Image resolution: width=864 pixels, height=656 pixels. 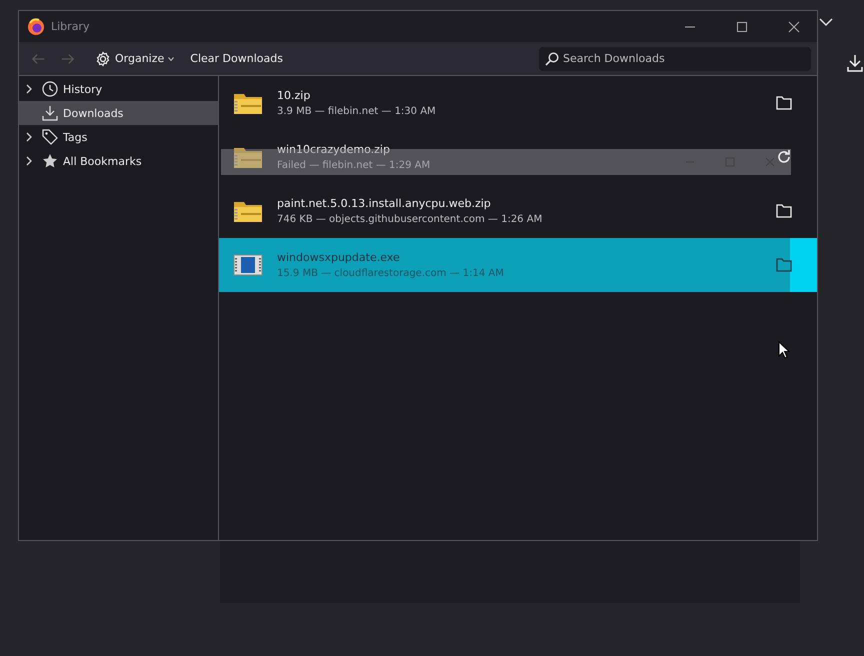 I want to click on file-status: 3.9 MB — filebin.net — 1:30 AM, so click(x=356, y=111).